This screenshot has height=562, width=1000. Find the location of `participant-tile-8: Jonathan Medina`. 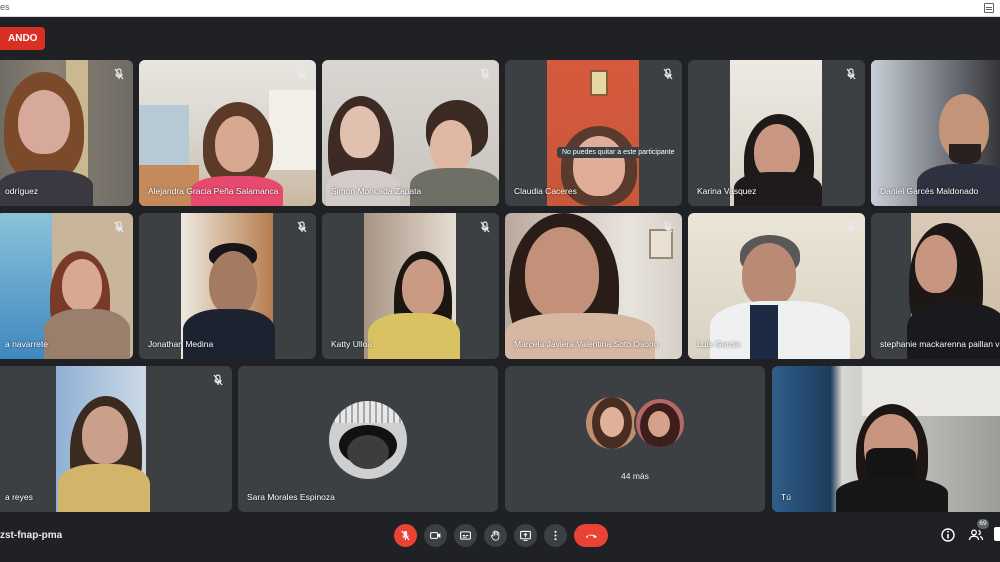

participant-tile-8: Jonathan Medina is located at coordinates (227, 286).